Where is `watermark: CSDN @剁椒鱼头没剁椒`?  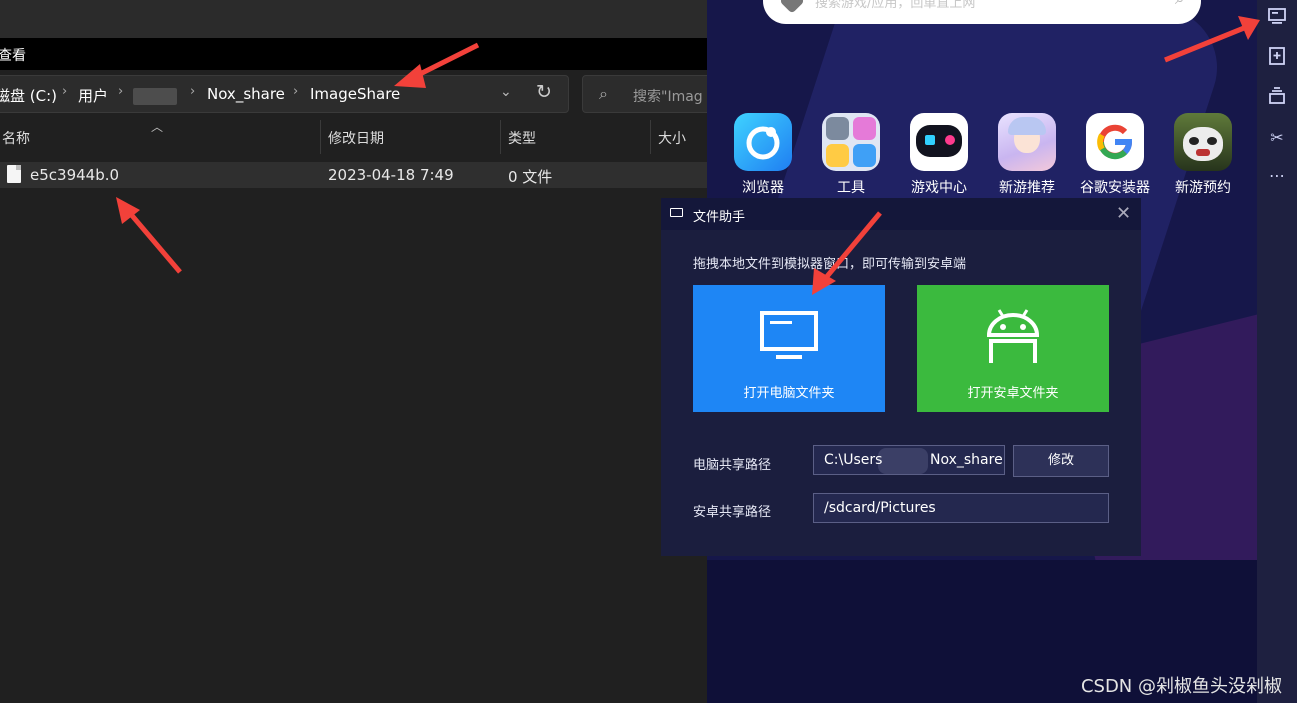 watermark: CSDN @剁椒鱼头没剁椒 is located at coordinates (1181, 686).